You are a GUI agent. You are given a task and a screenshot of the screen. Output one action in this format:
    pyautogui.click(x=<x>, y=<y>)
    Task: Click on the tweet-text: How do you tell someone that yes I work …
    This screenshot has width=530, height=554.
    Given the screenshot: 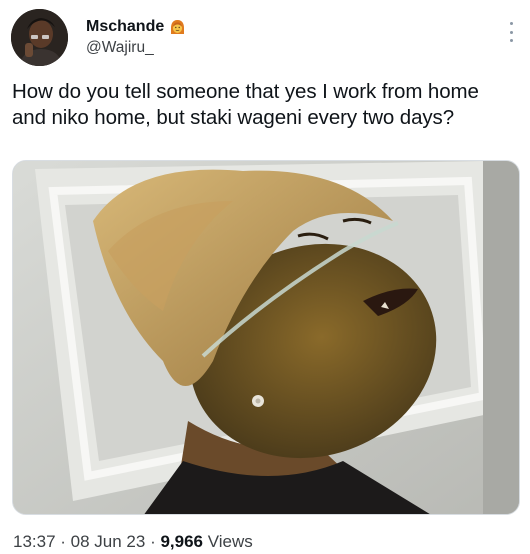 What is the action you would take?
    pyautogui.click(x=264, y=105)
    